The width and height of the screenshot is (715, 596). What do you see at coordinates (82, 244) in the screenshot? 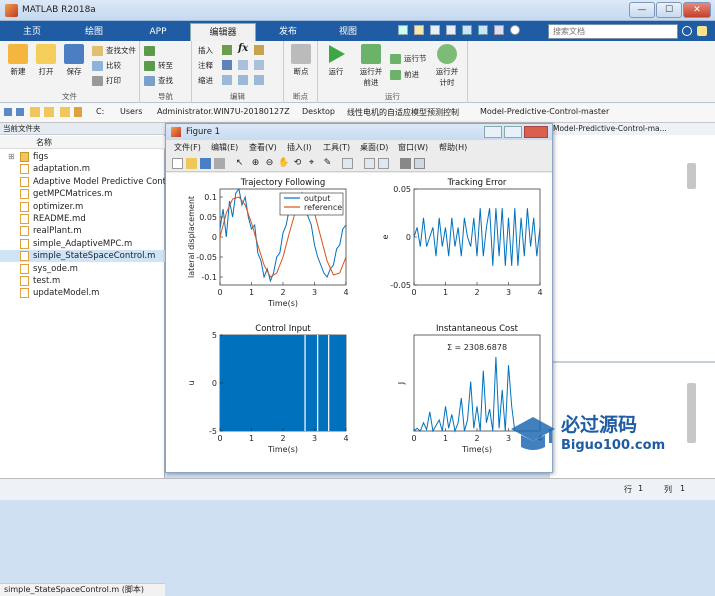
I see `file-list-item: simple_AdaptiveMPC.m` at bounding box center [82, 244].